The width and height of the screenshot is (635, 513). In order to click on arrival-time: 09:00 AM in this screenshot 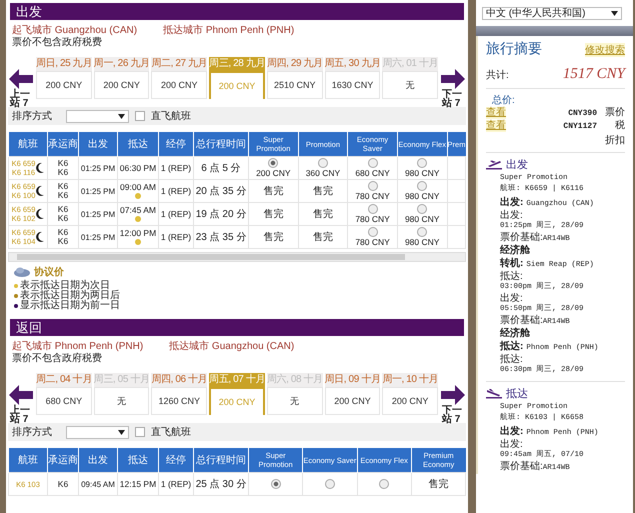, I will do `click(138, 187)`.